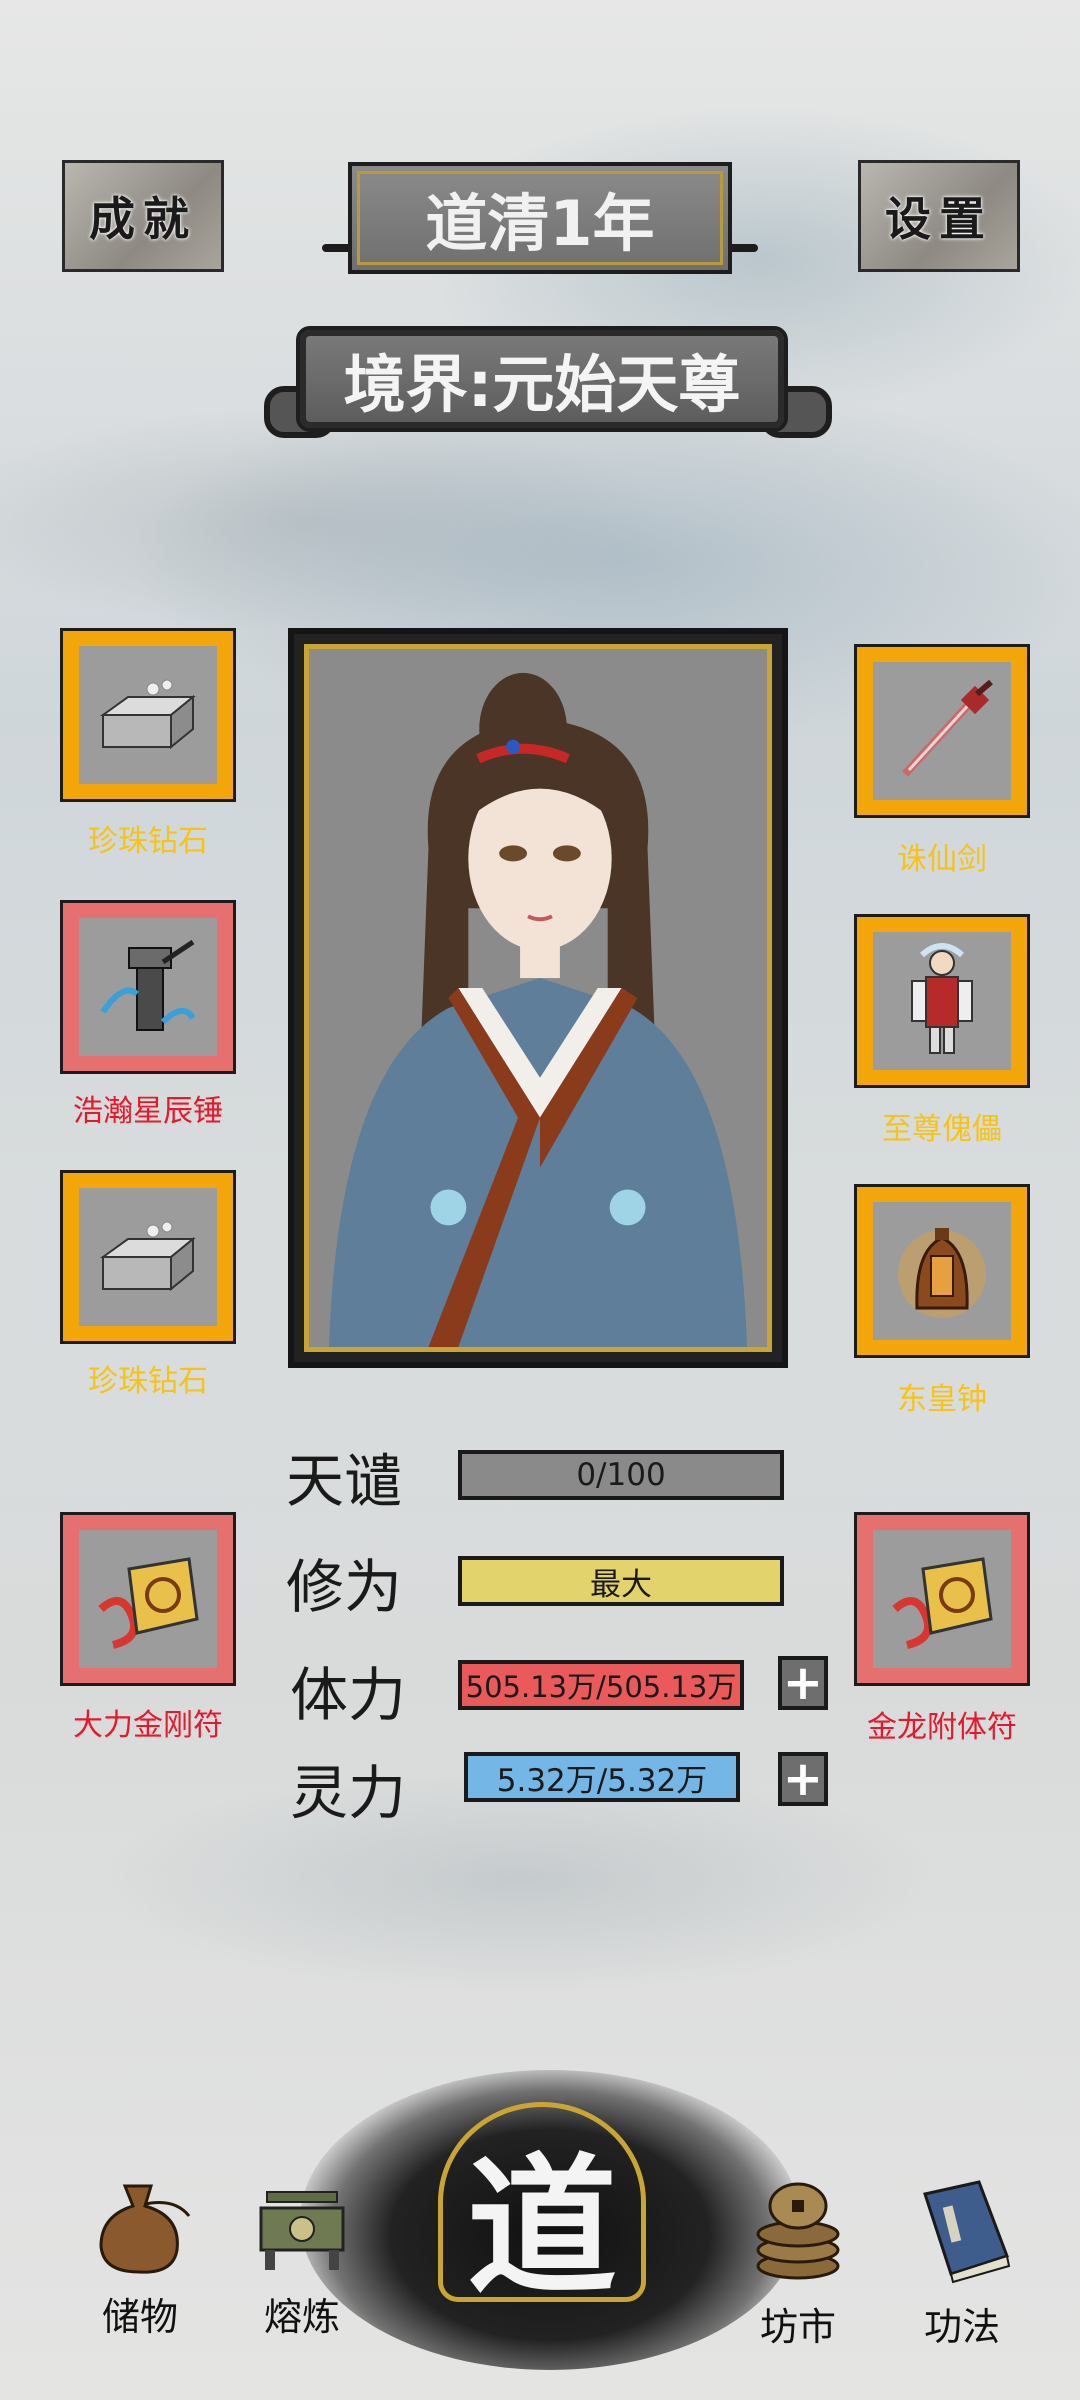 Image resolution: width=1080 pixels, height=2400 pixels. I want to click on character-portrait, so click(538, 998).